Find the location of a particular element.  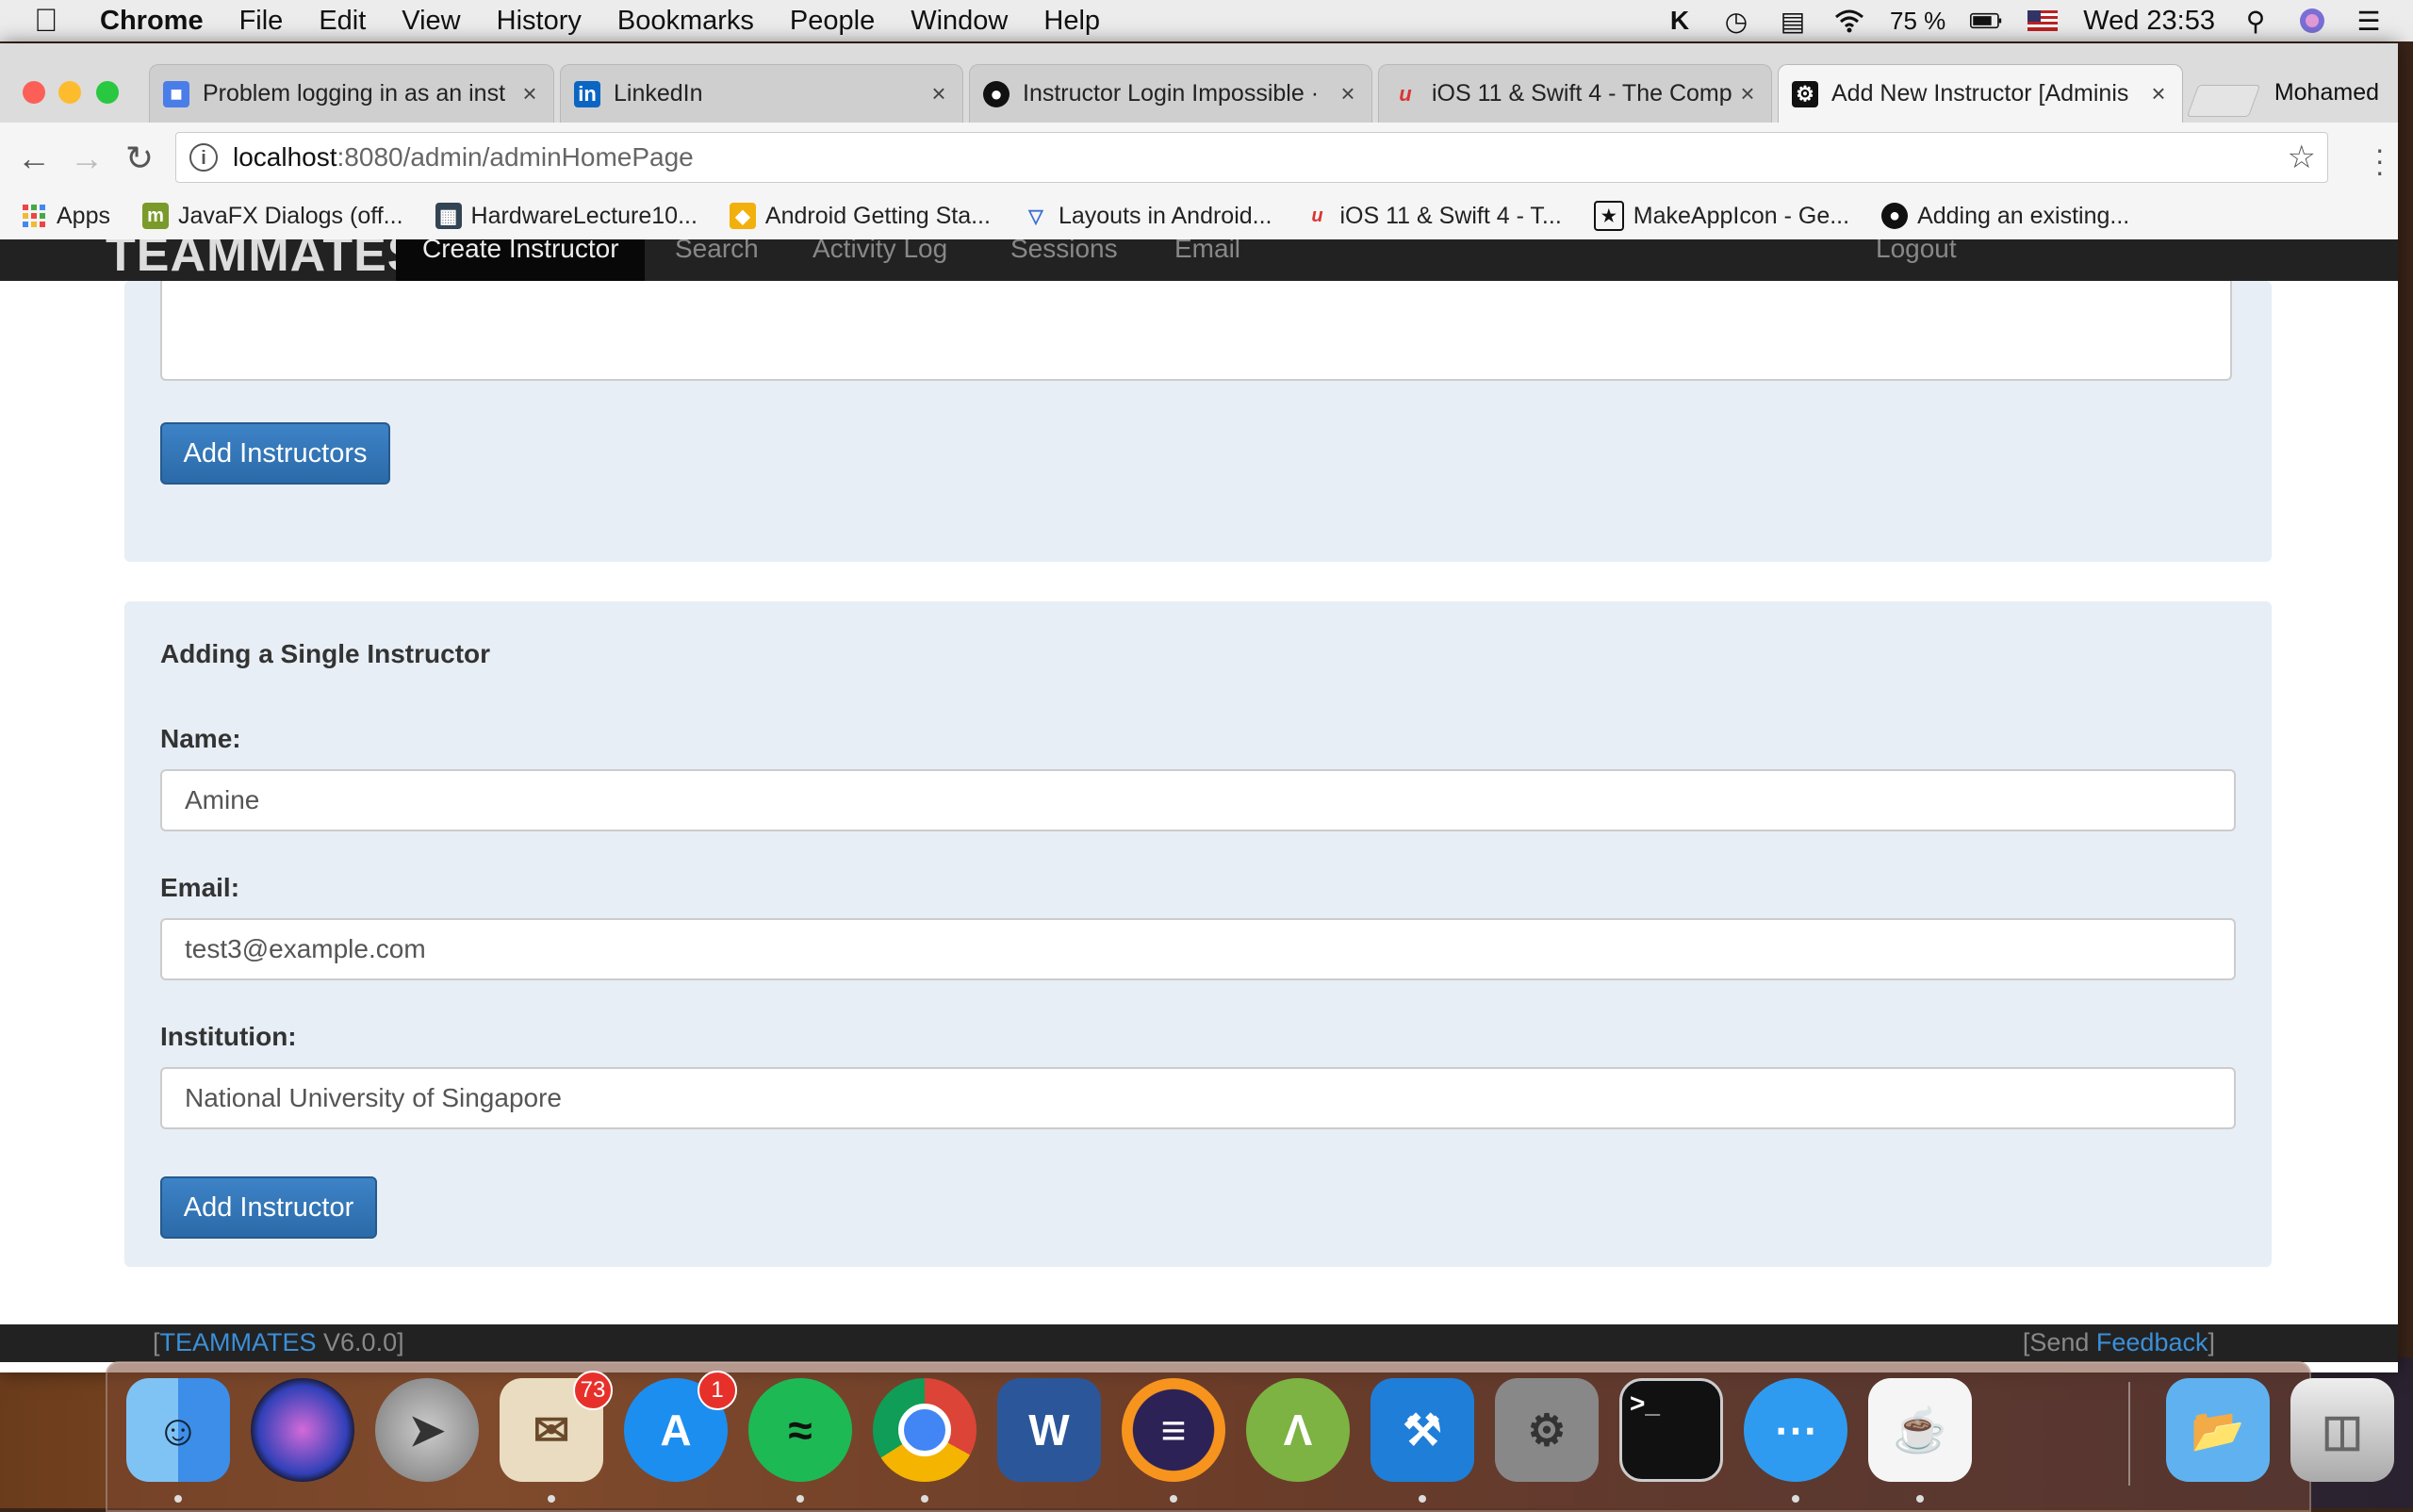

footer-version: [TEAMMATES V6.0.0] is located at coordinates (278, 1342).